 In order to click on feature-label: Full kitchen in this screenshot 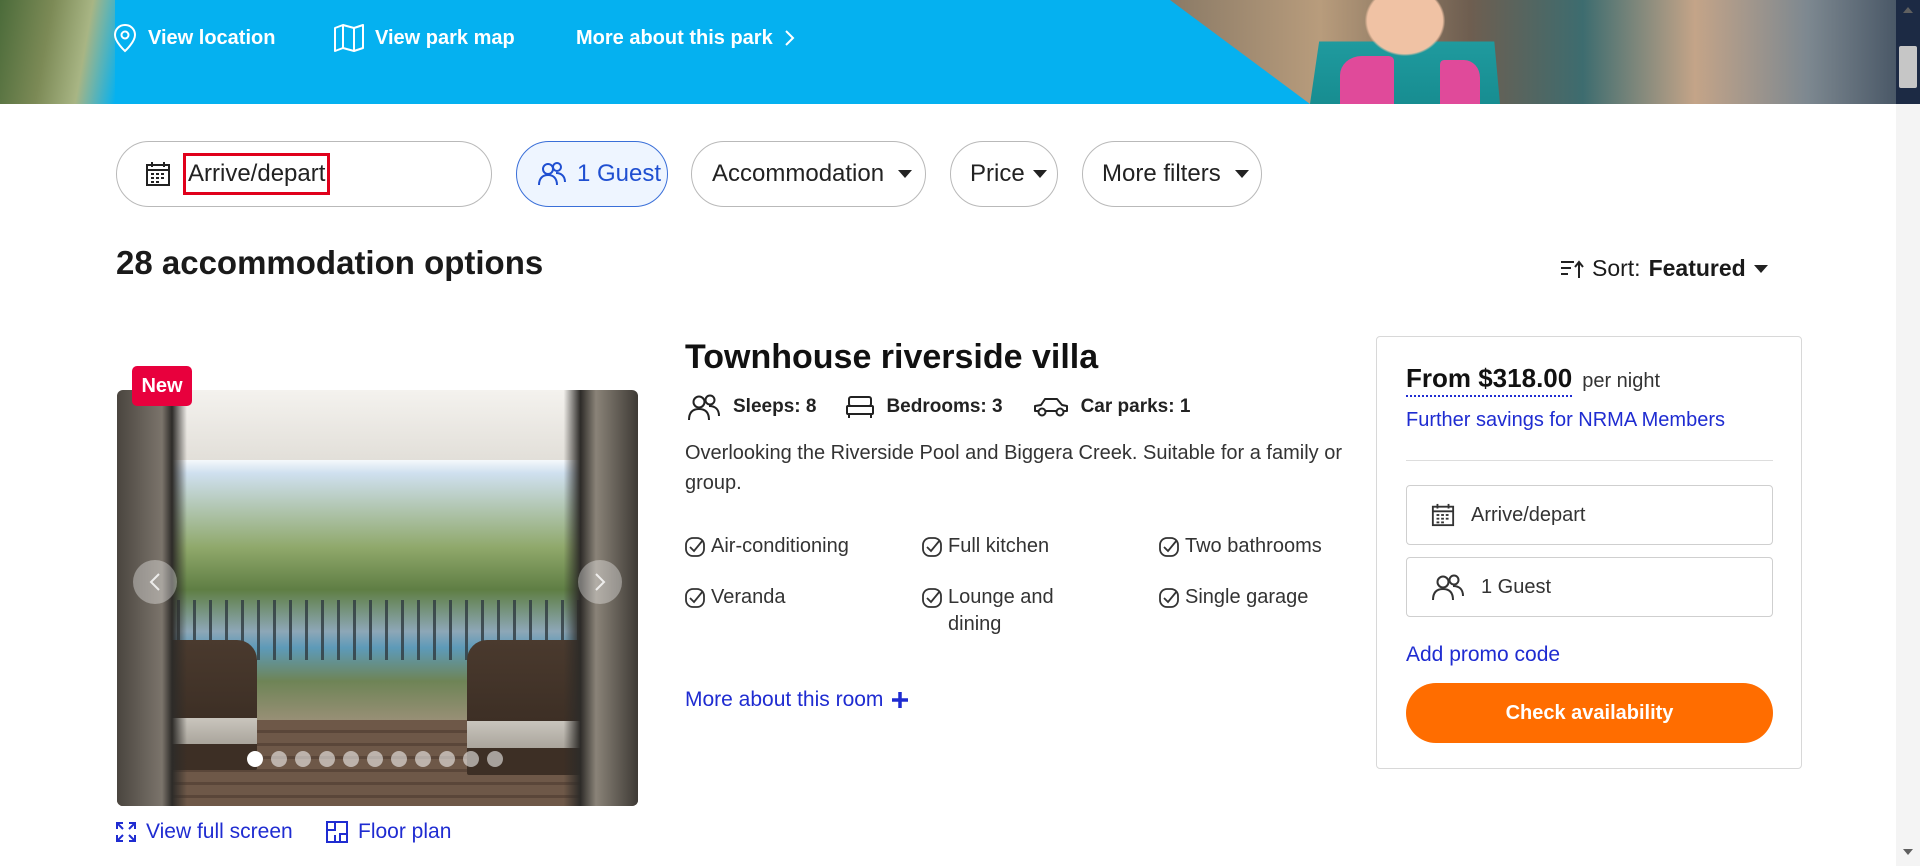, I will do `click(999, 546)`.